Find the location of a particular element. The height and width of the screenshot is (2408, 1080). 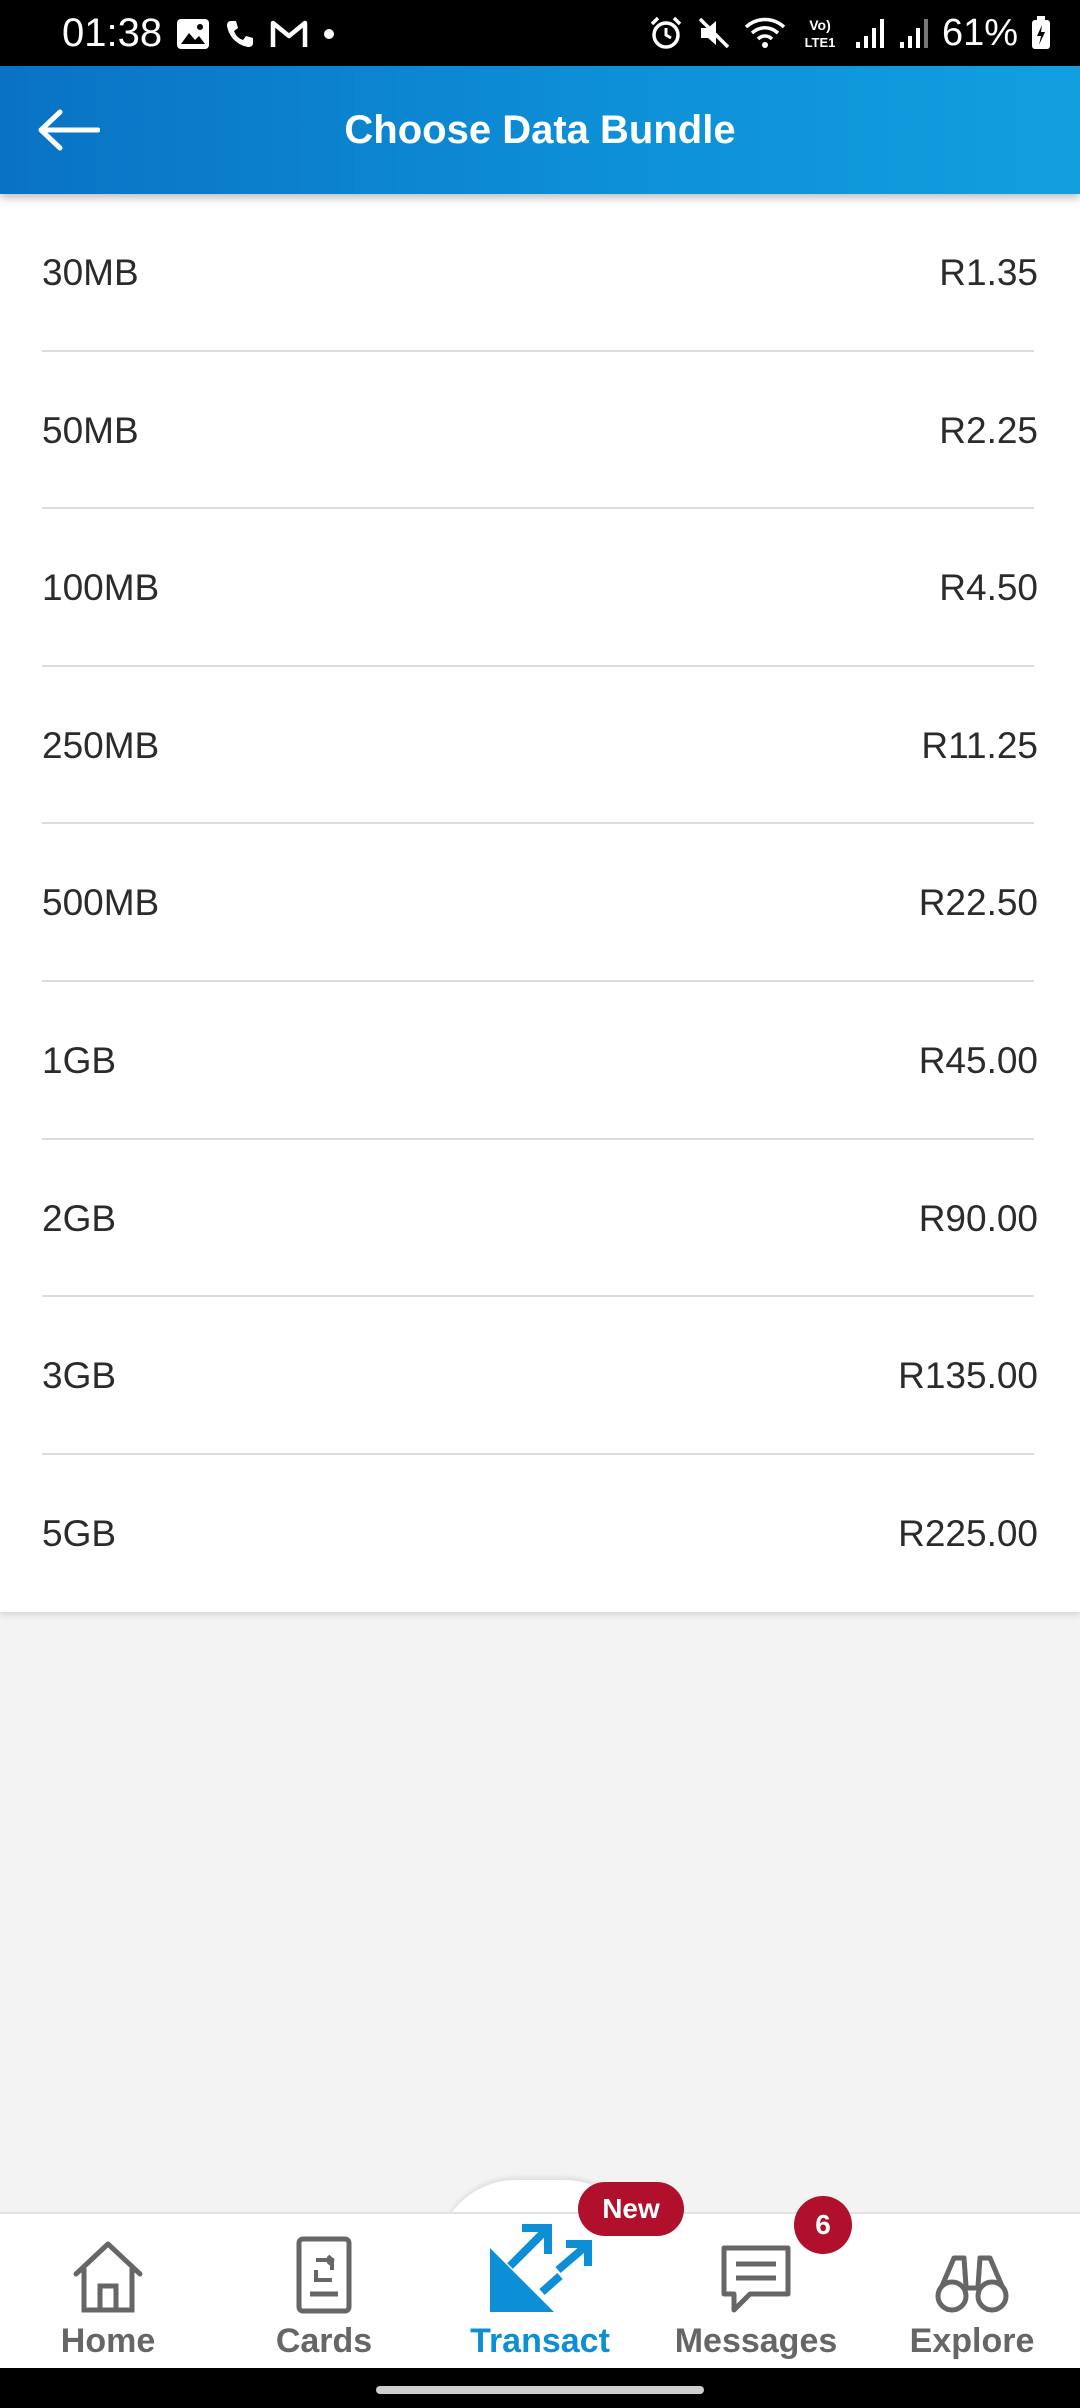

bundle-price: R225.00 is located at coordinates (968, 1533).